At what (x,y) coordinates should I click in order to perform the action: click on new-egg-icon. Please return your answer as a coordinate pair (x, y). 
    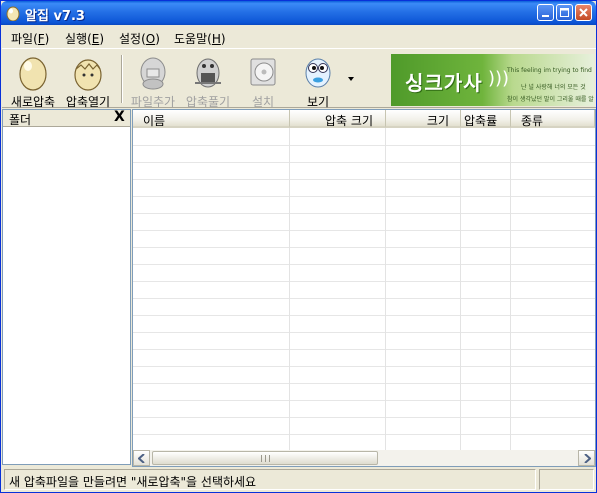
    Looking at the image, I should click on (33, 74).